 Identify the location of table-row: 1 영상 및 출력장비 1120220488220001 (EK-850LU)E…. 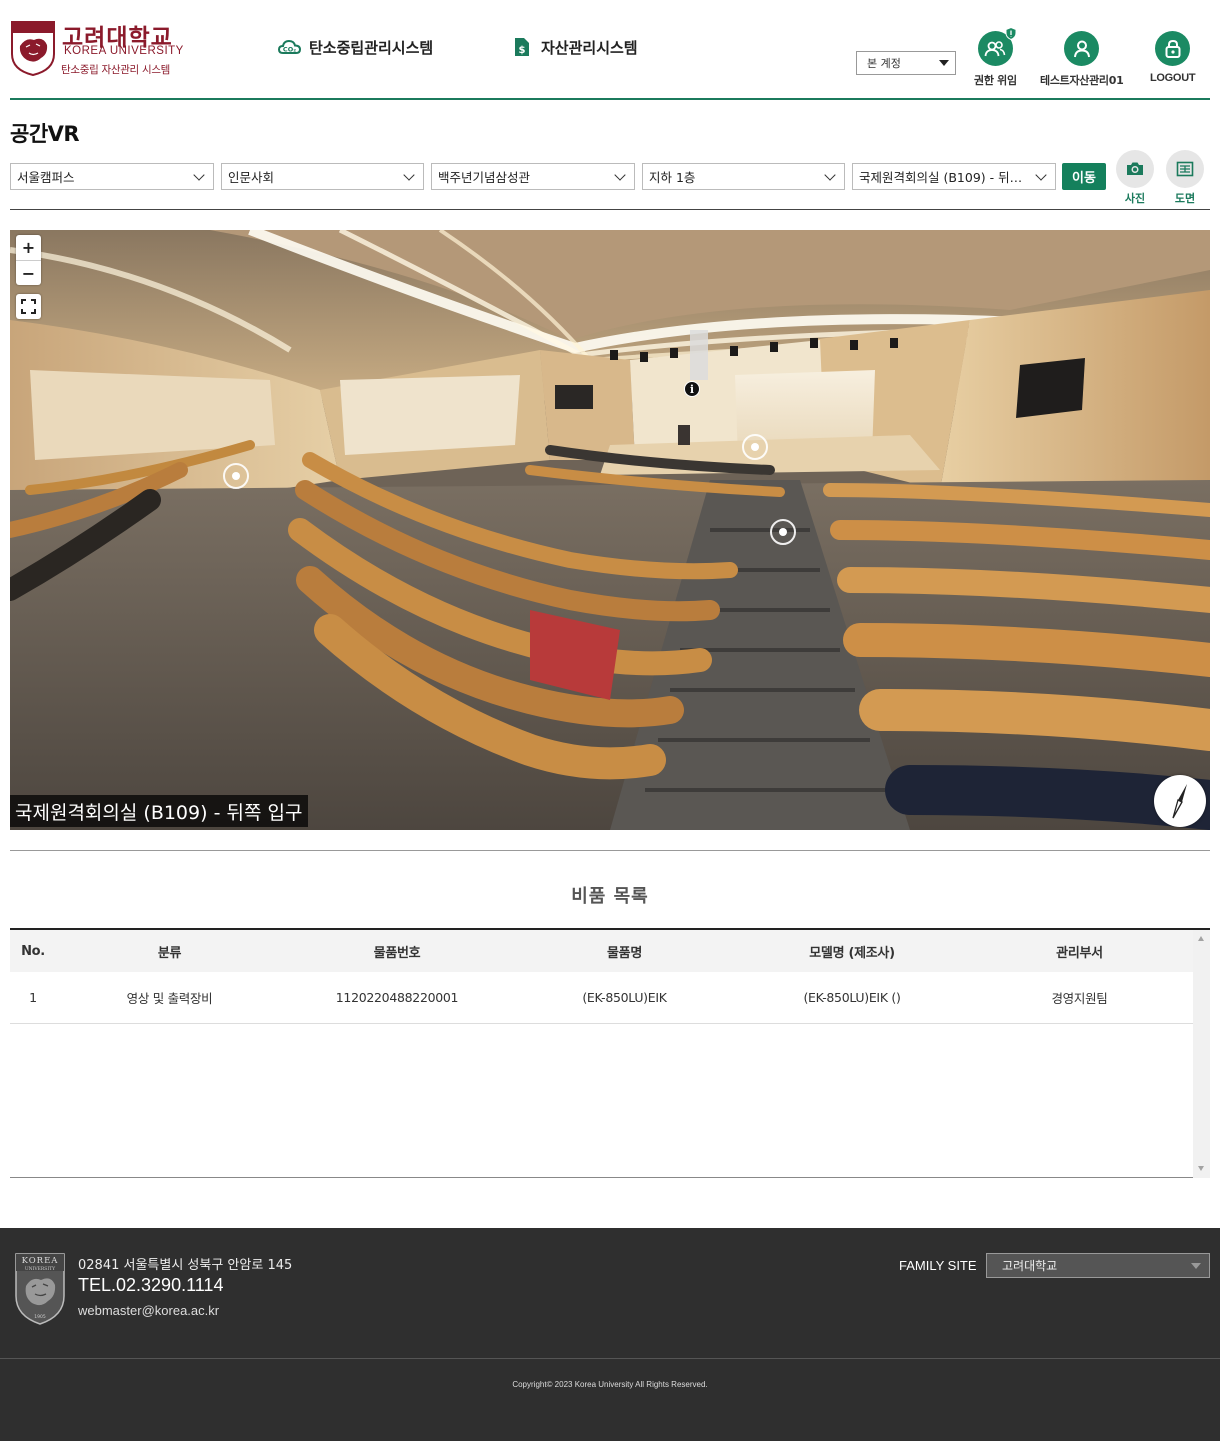
(601, 998).